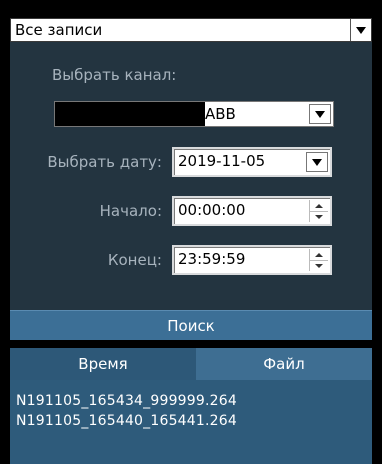 This screenshot has height=464, width=382. Describe the element at coordinates (130, 211) in the screenshot. I see `start-label: Начало:` at that location.